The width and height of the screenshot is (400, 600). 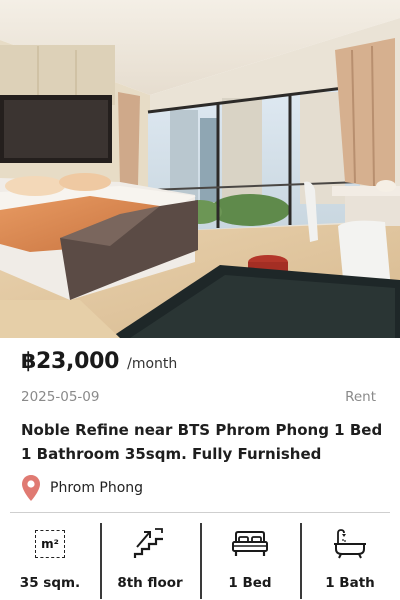 What do you see at coordinates (31, 488) in the screenshot?
I see `location-pin-icon` at bounding box center [31, 488].